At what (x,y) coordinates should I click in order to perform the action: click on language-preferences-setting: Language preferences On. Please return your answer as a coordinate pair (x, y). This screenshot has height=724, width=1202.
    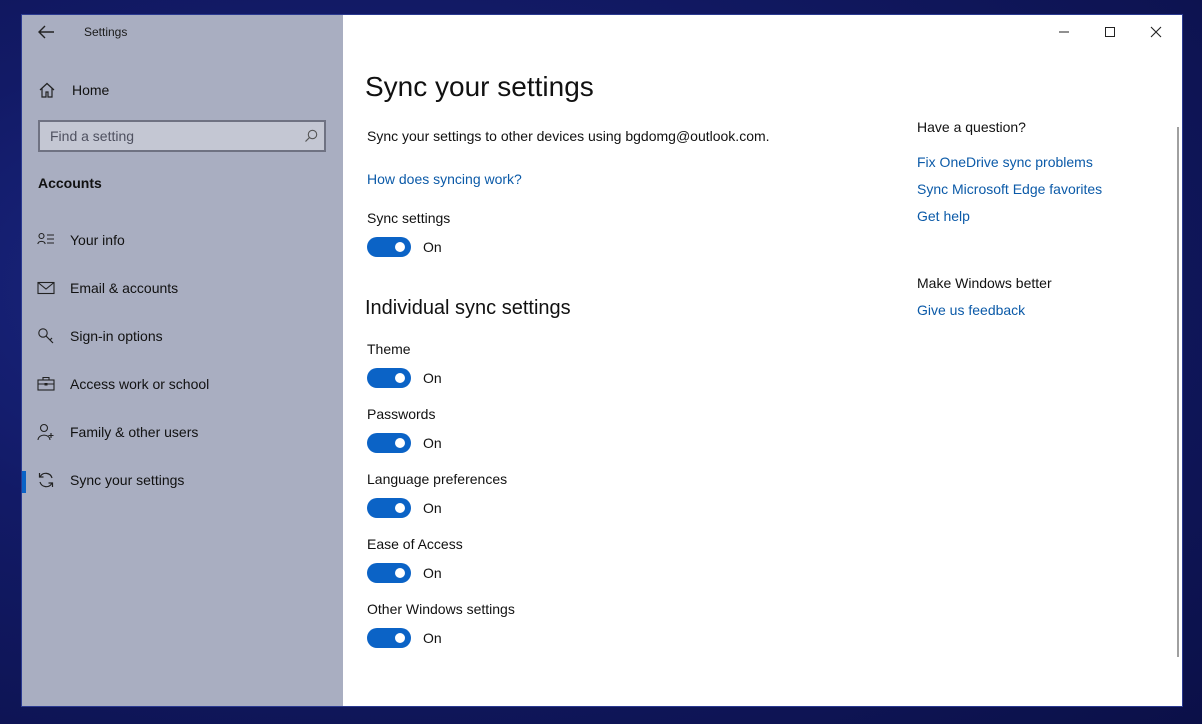
    Looking at the image, I should click on (437, 494).